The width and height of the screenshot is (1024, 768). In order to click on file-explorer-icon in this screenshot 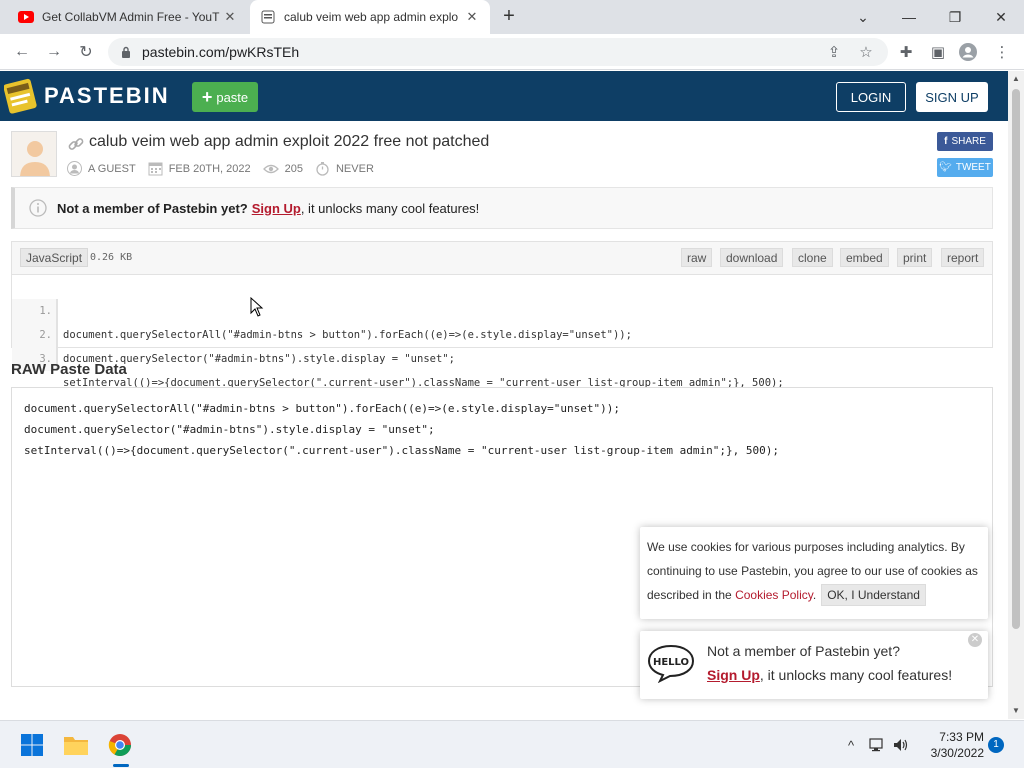, I will do `click(76, 745)`.